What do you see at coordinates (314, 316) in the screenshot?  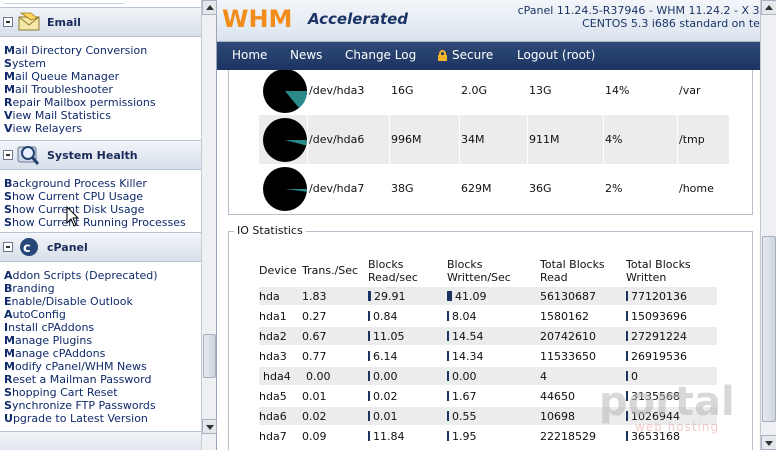 I see `io-cell-trans: 0.27` at bounding box center [314, 316].